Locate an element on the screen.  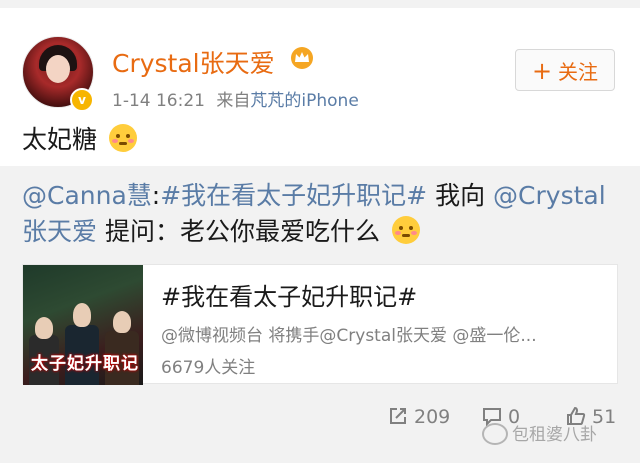
source-device: 芃芃的iPhone is located at coordinates (304, 101).